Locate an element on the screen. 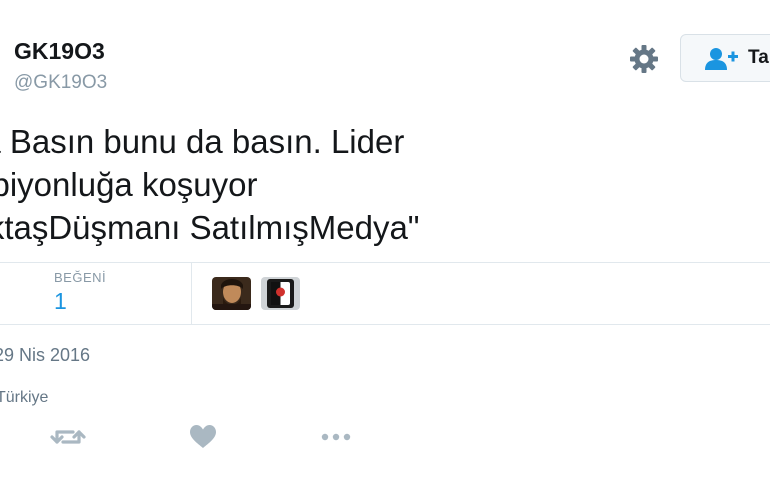 The width and height of the screenshot is (770, 485). tweet-location: Türkiye is located at coordinates (24, 398).